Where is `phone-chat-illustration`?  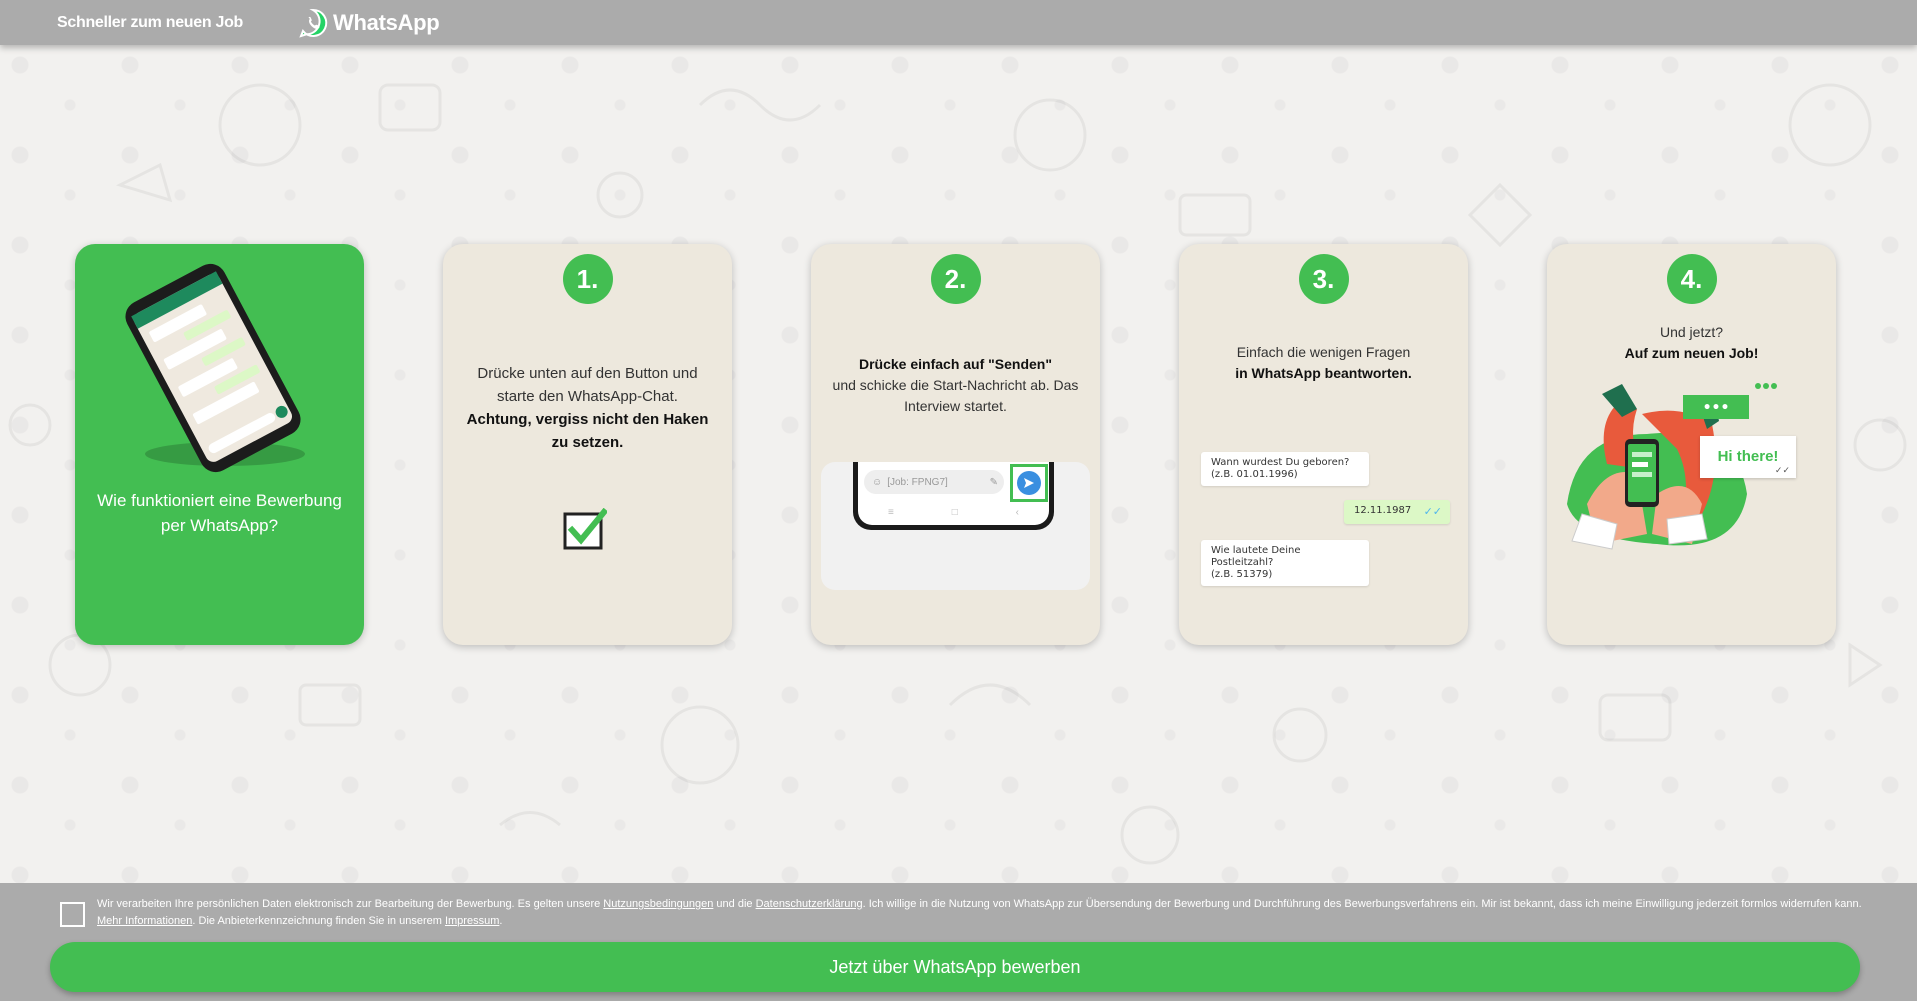 phone-chat-illustration is located at coordinates (215, 368).